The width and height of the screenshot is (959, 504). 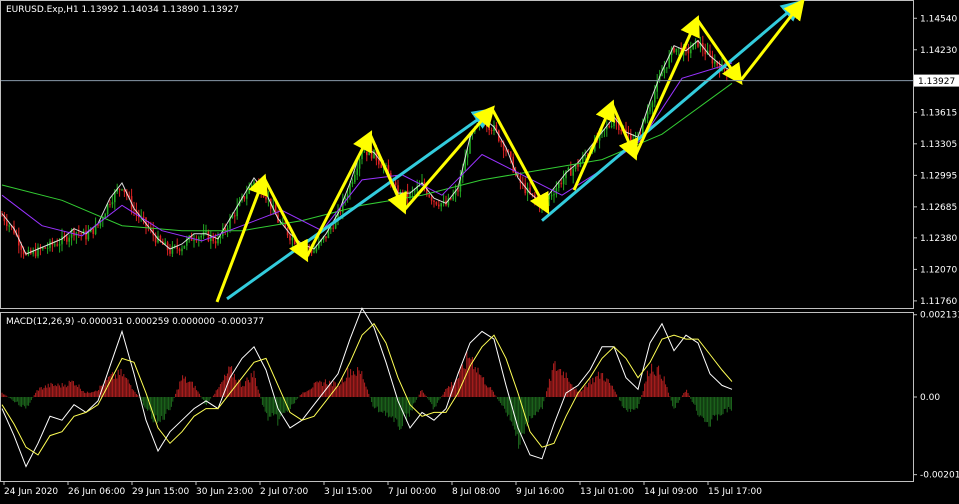 What do you see at coordinates (607, 492) in the screenshot?
I see `time-tick-label: 13 Jul 01:00` at bounding box center [607, 492].